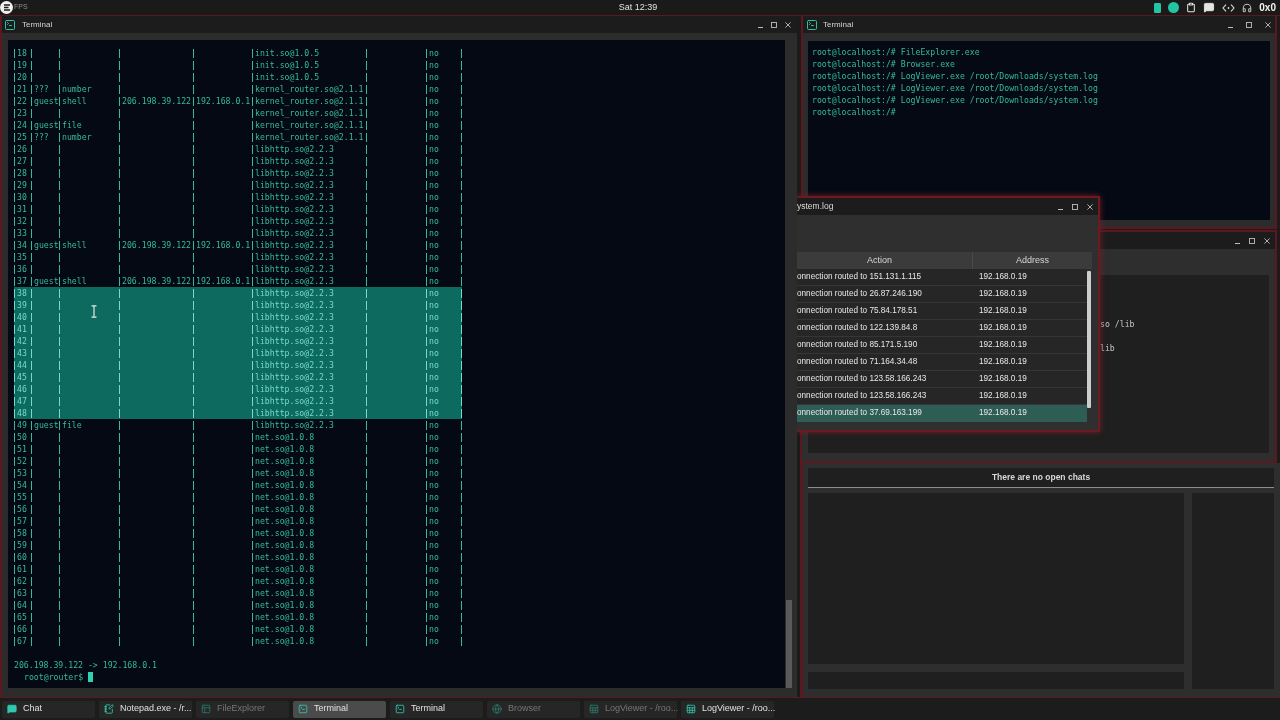 Image resolution: width=1280 pixels, height=720 pixels. Describe the element at coordinates (238, 329) in the screenshot. I see `table-row: 41 libhttp.so@2.2.3 no` at that location.